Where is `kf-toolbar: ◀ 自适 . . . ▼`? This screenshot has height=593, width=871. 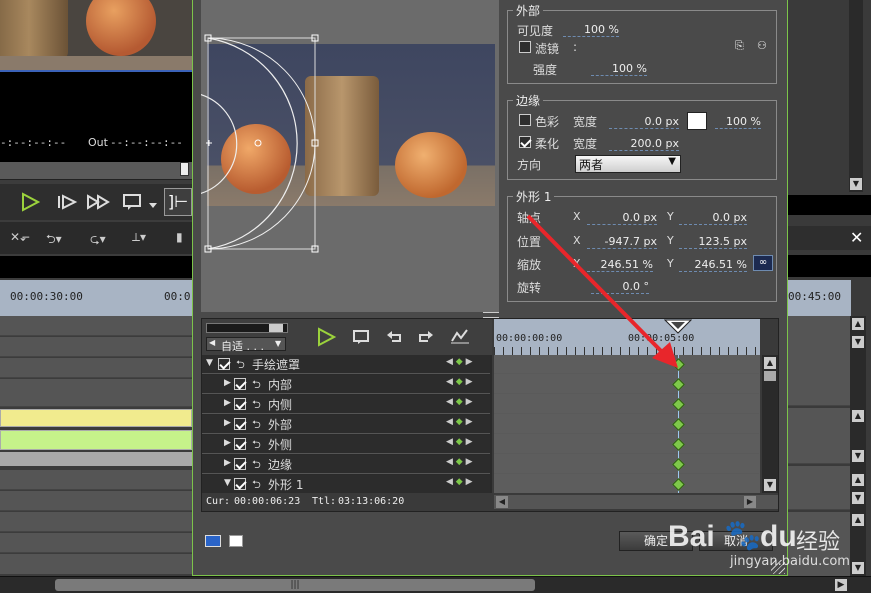
kf-toolbar: ◀ 自适 . . . ▼ is located at coordinates (347, 337).